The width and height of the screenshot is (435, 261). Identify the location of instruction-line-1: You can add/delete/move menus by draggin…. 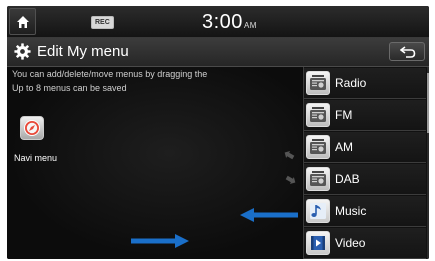
(110, 74).